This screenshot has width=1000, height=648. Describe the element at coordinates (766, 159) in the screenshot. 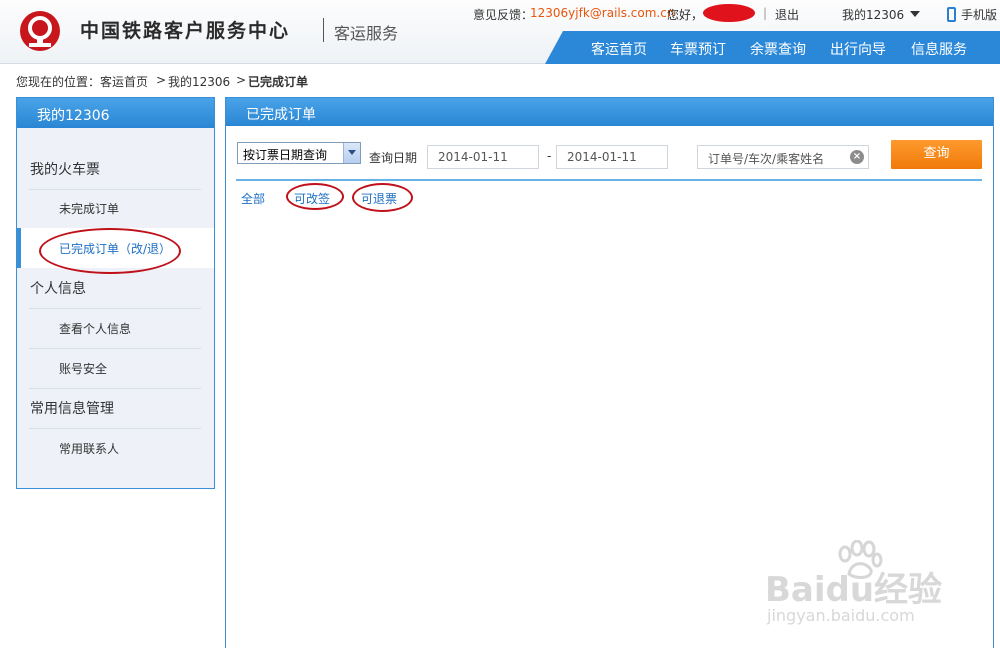

I see `search-placeholder: 订单号/车次/乘客姓名` at that location.